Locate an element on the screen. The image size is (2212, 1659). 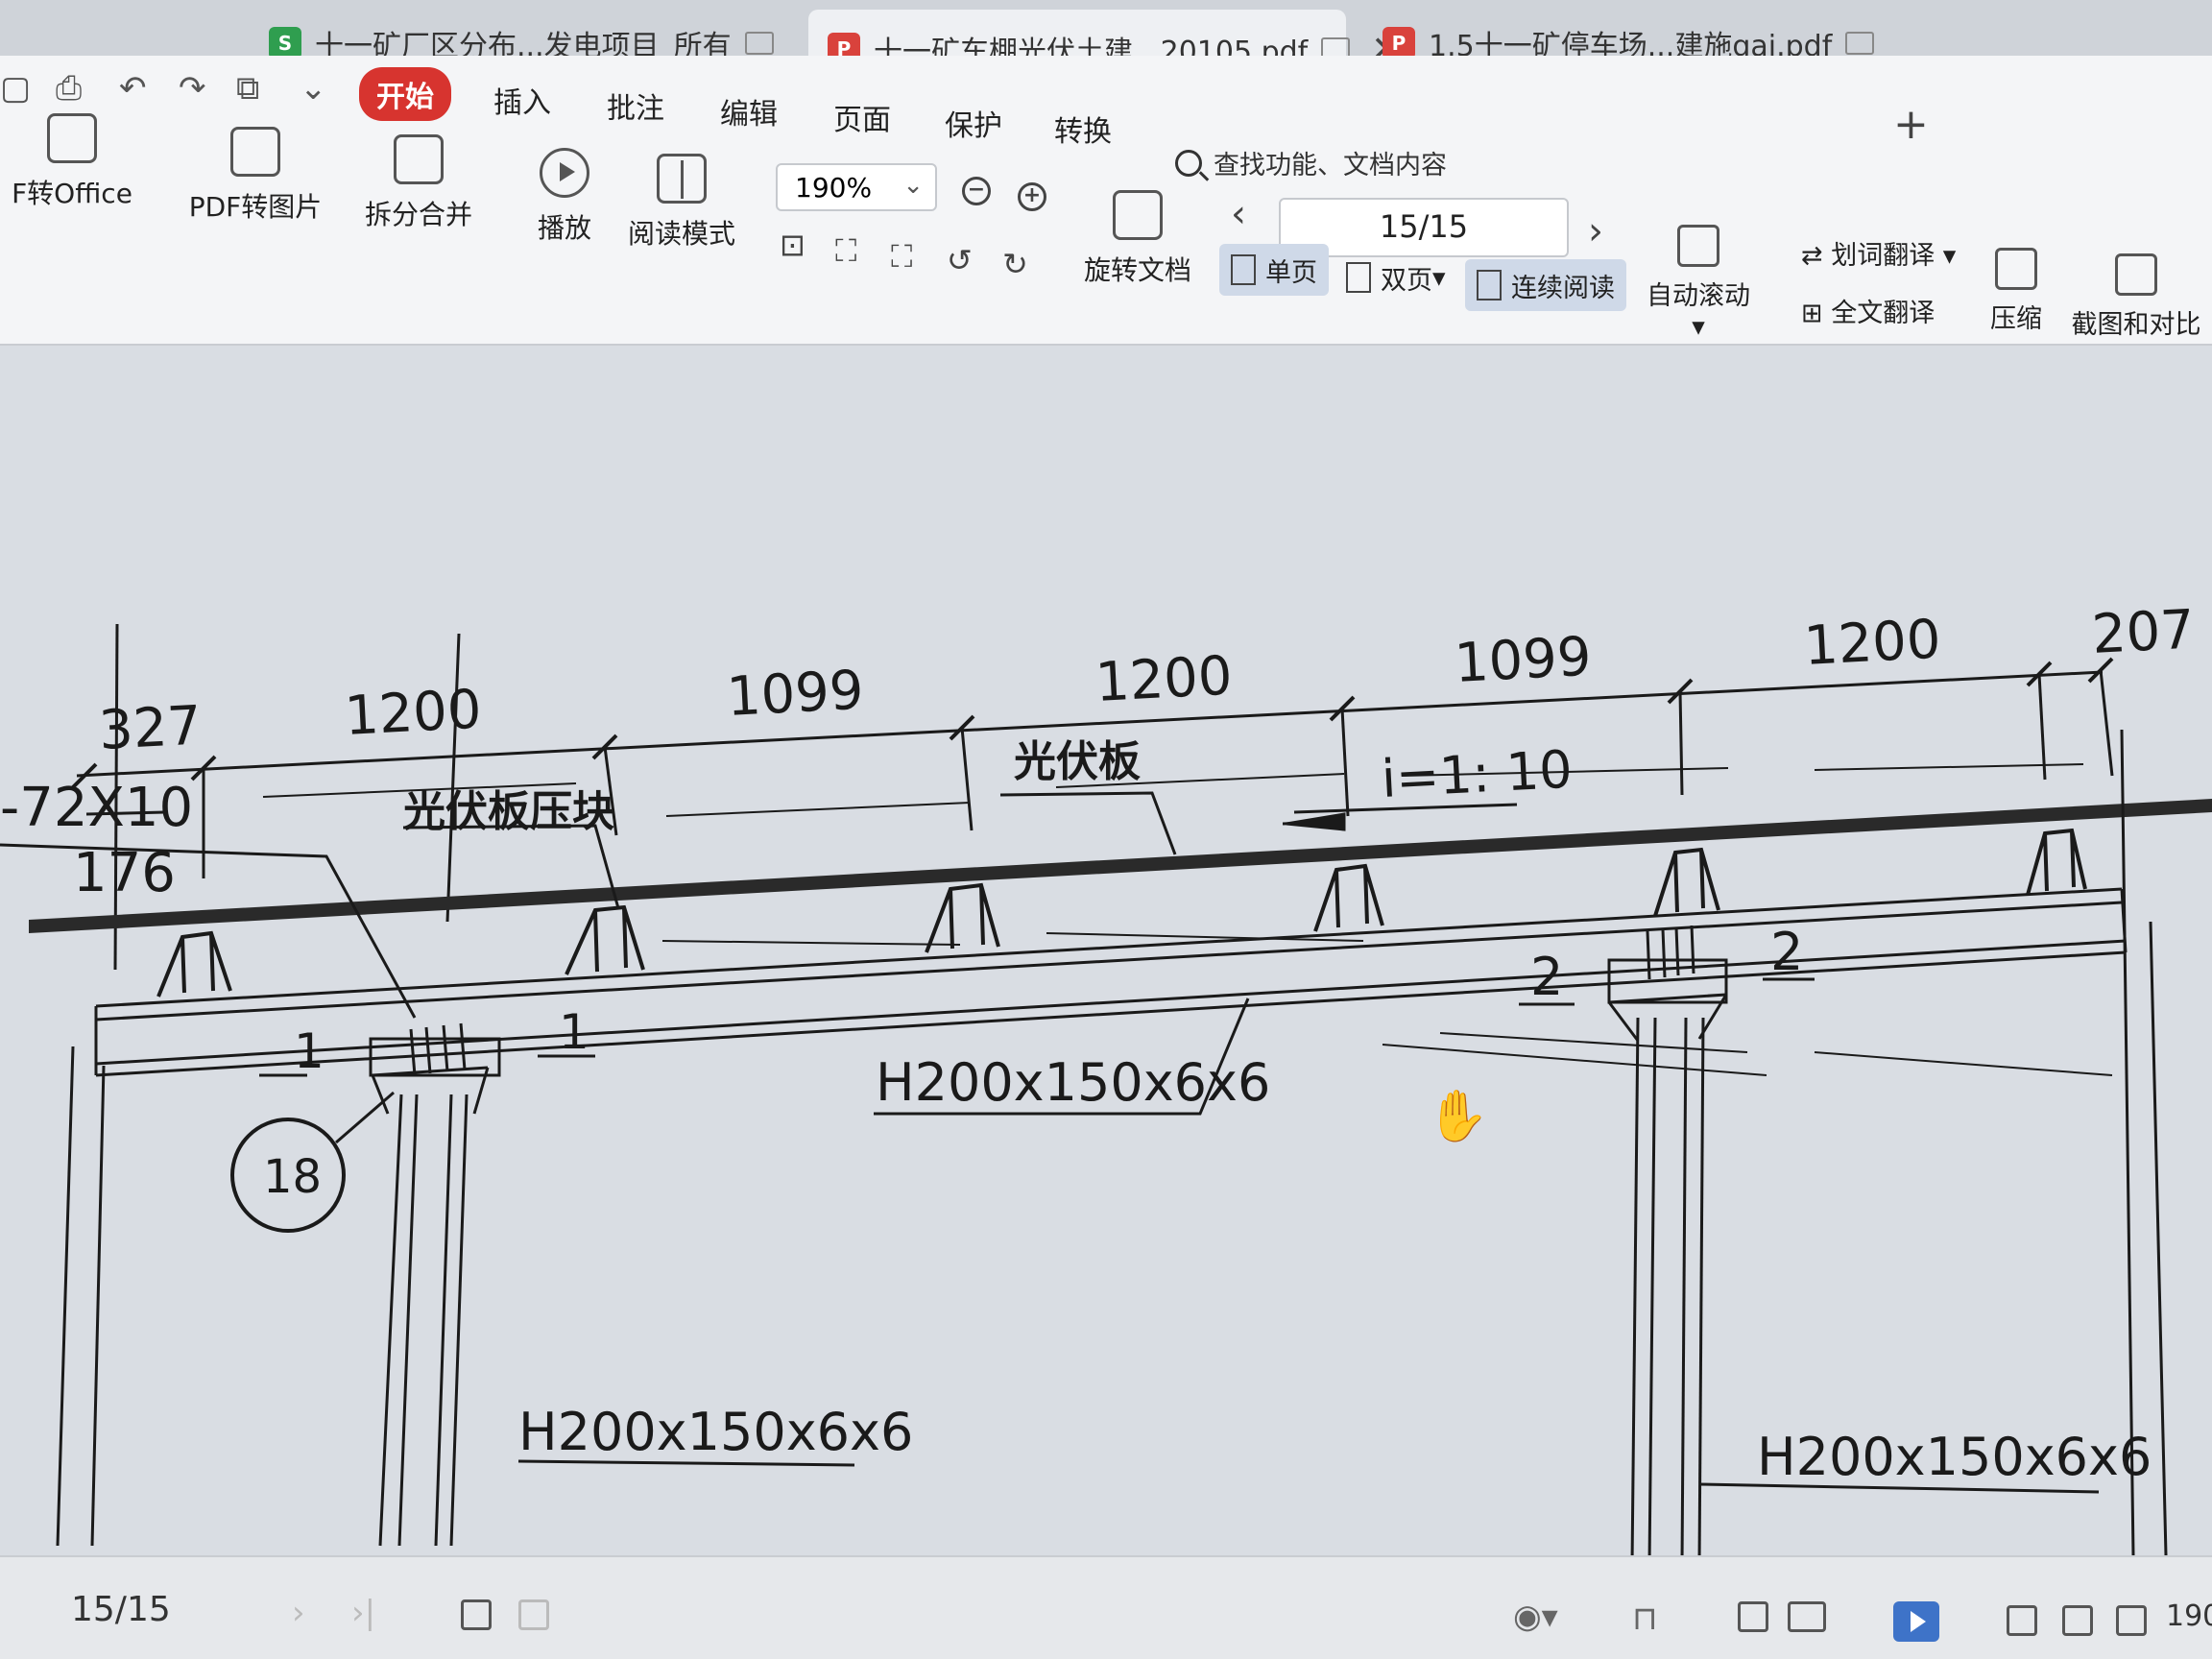
redo-icon: ↷ is located at coordinates (192, 89).